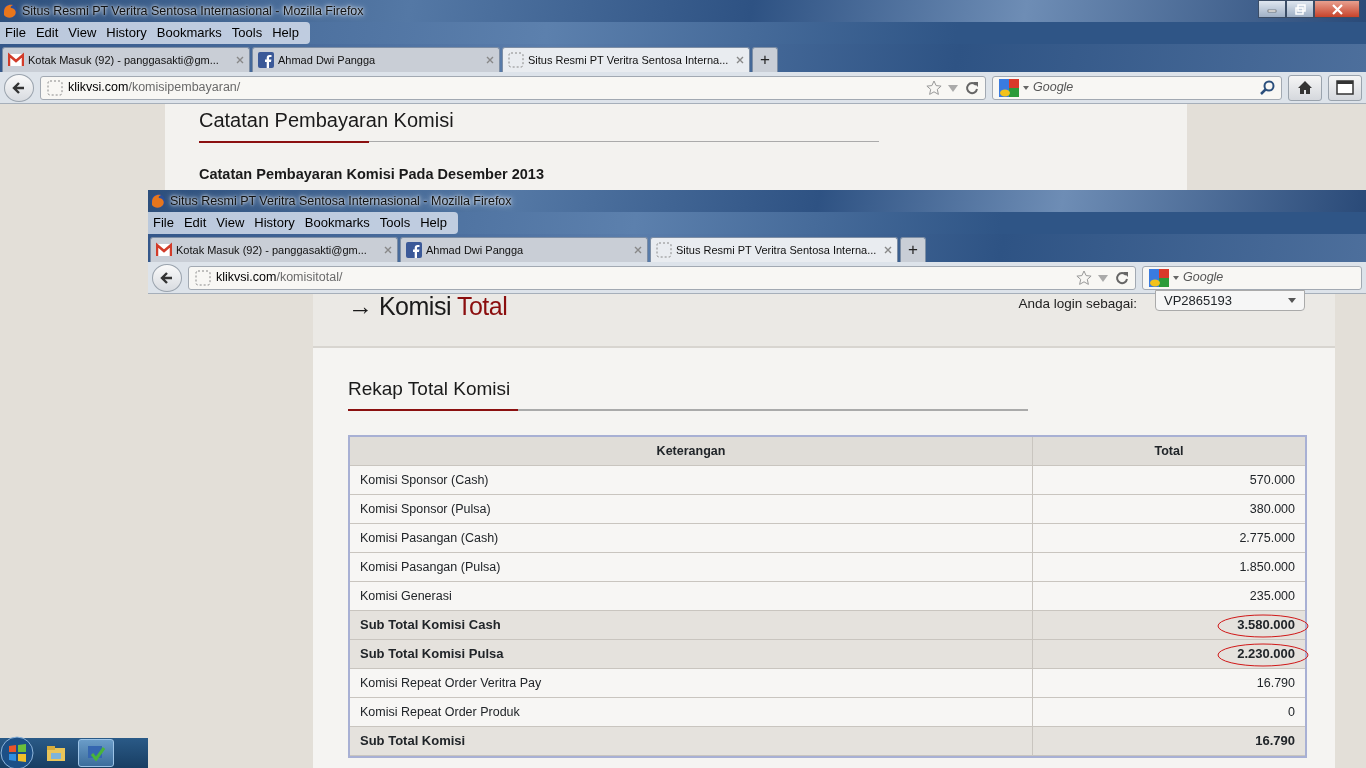 The height and width of the screenshot is (768, 1366). I want to click on table-cell-text: 3.580.000, so click(1266, 625).